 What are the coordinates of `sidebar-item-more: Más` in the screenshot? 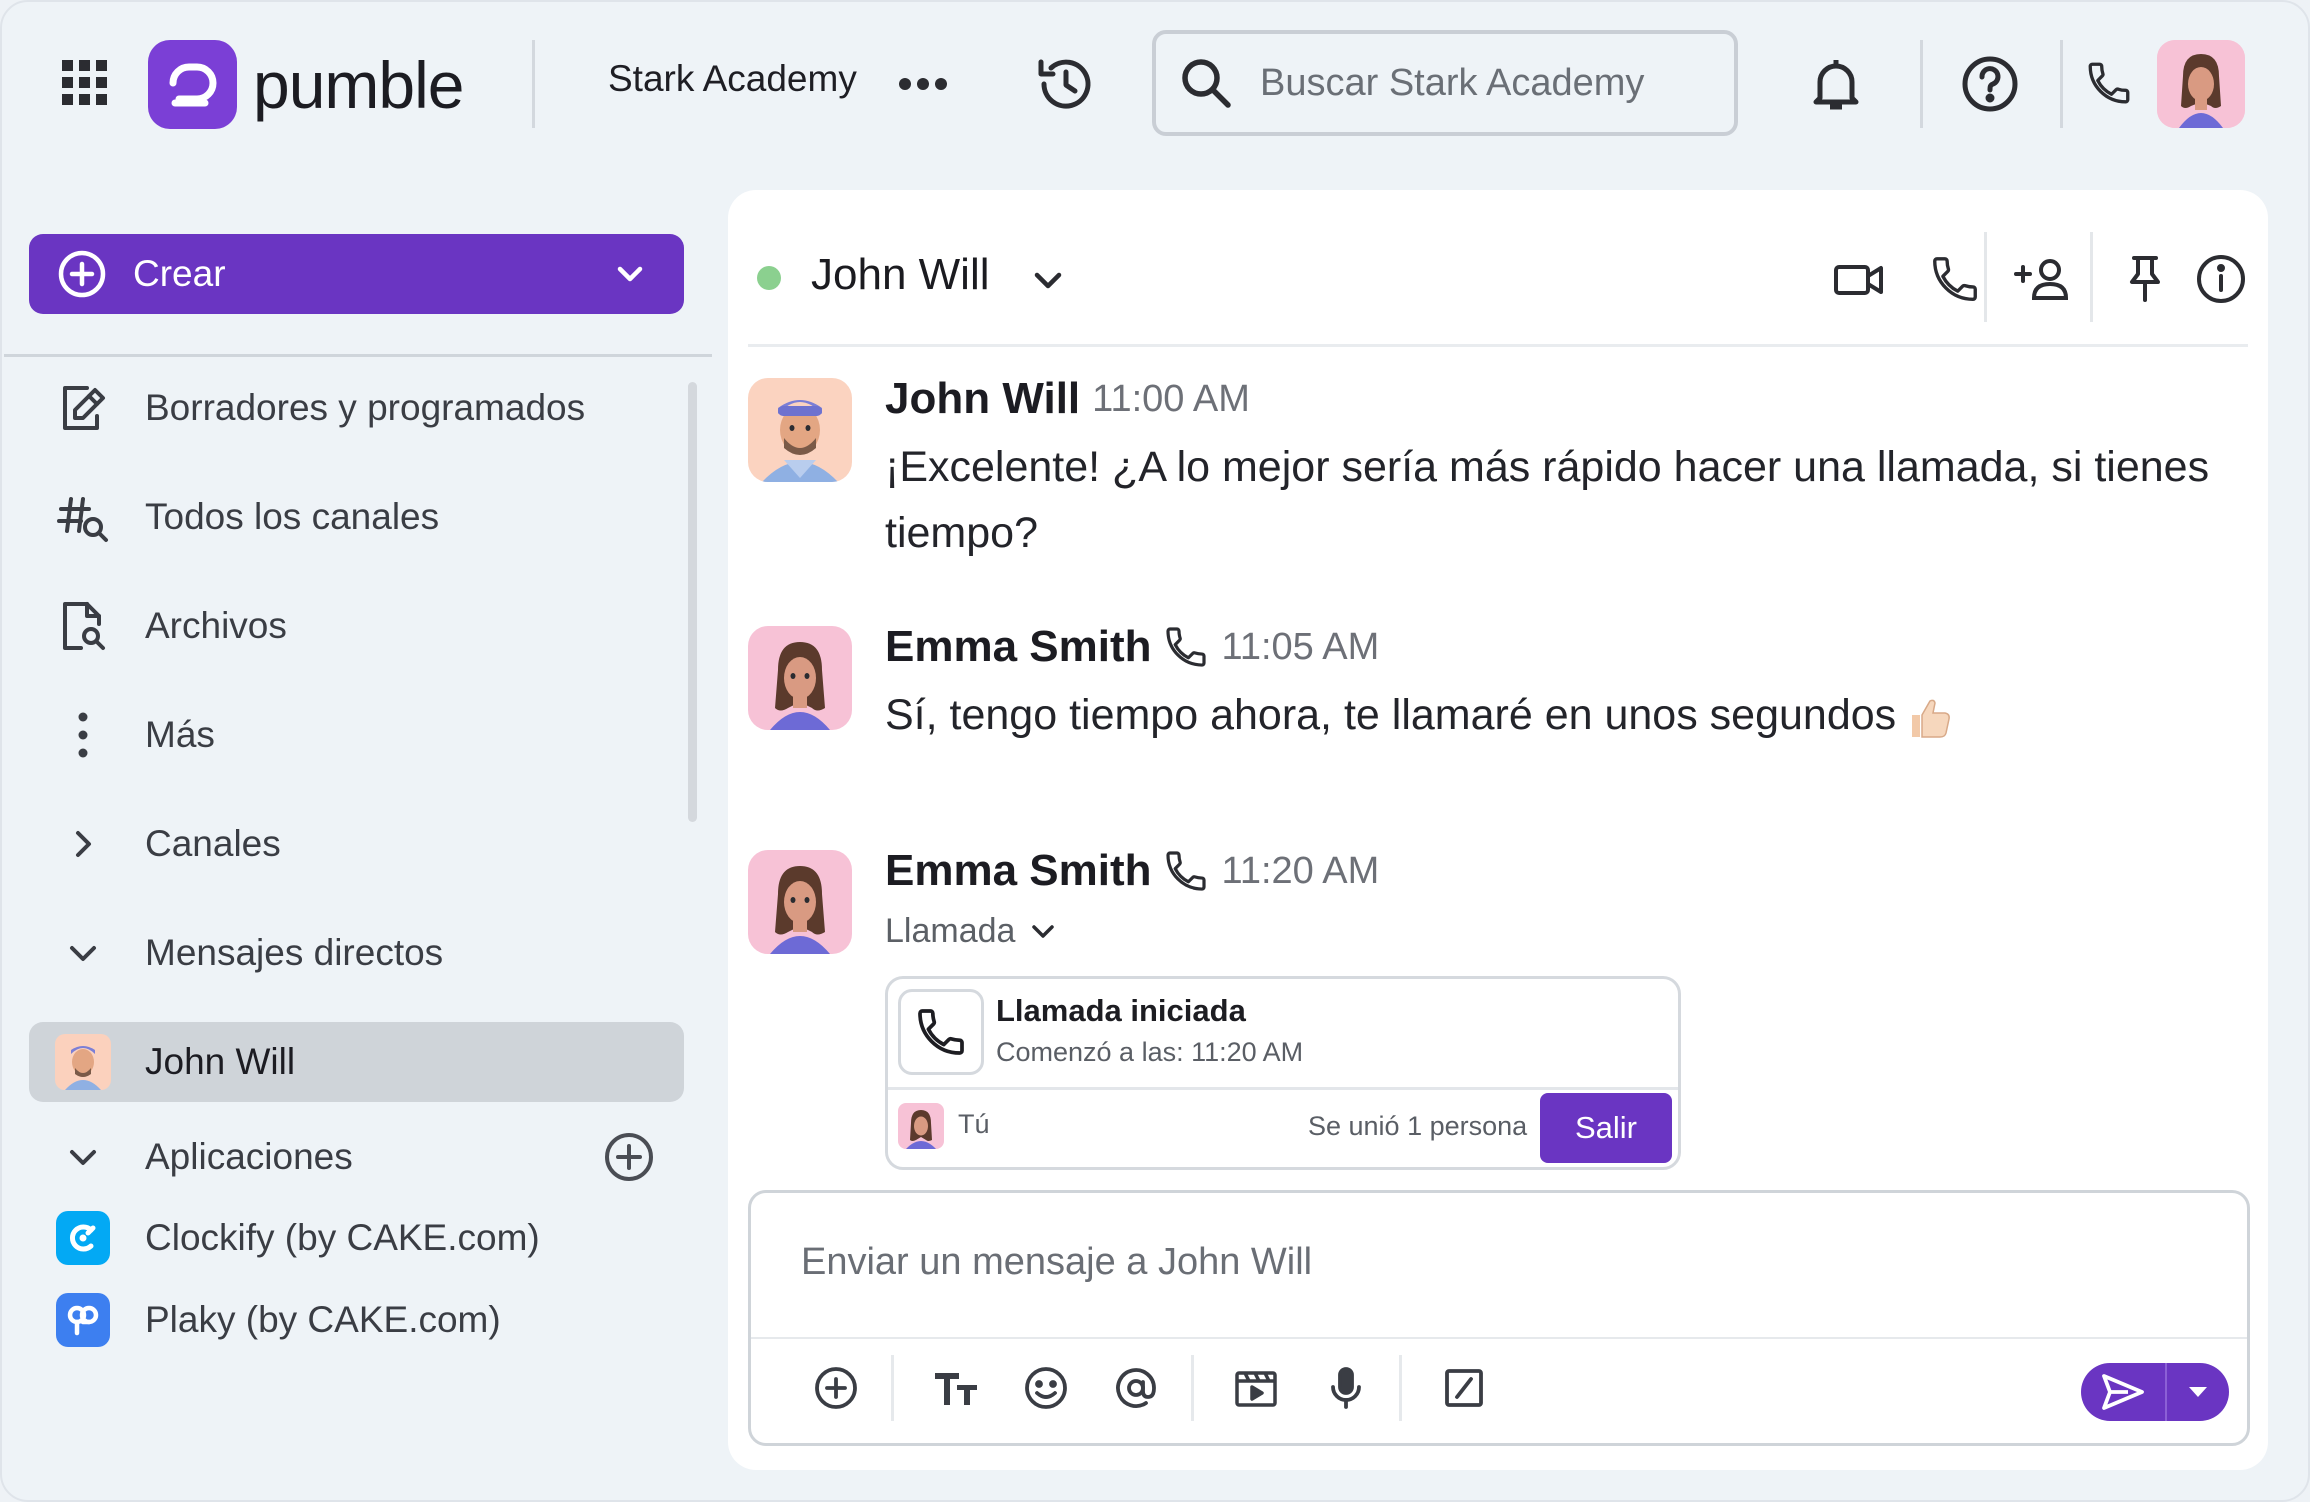 It's located at (356, 735).